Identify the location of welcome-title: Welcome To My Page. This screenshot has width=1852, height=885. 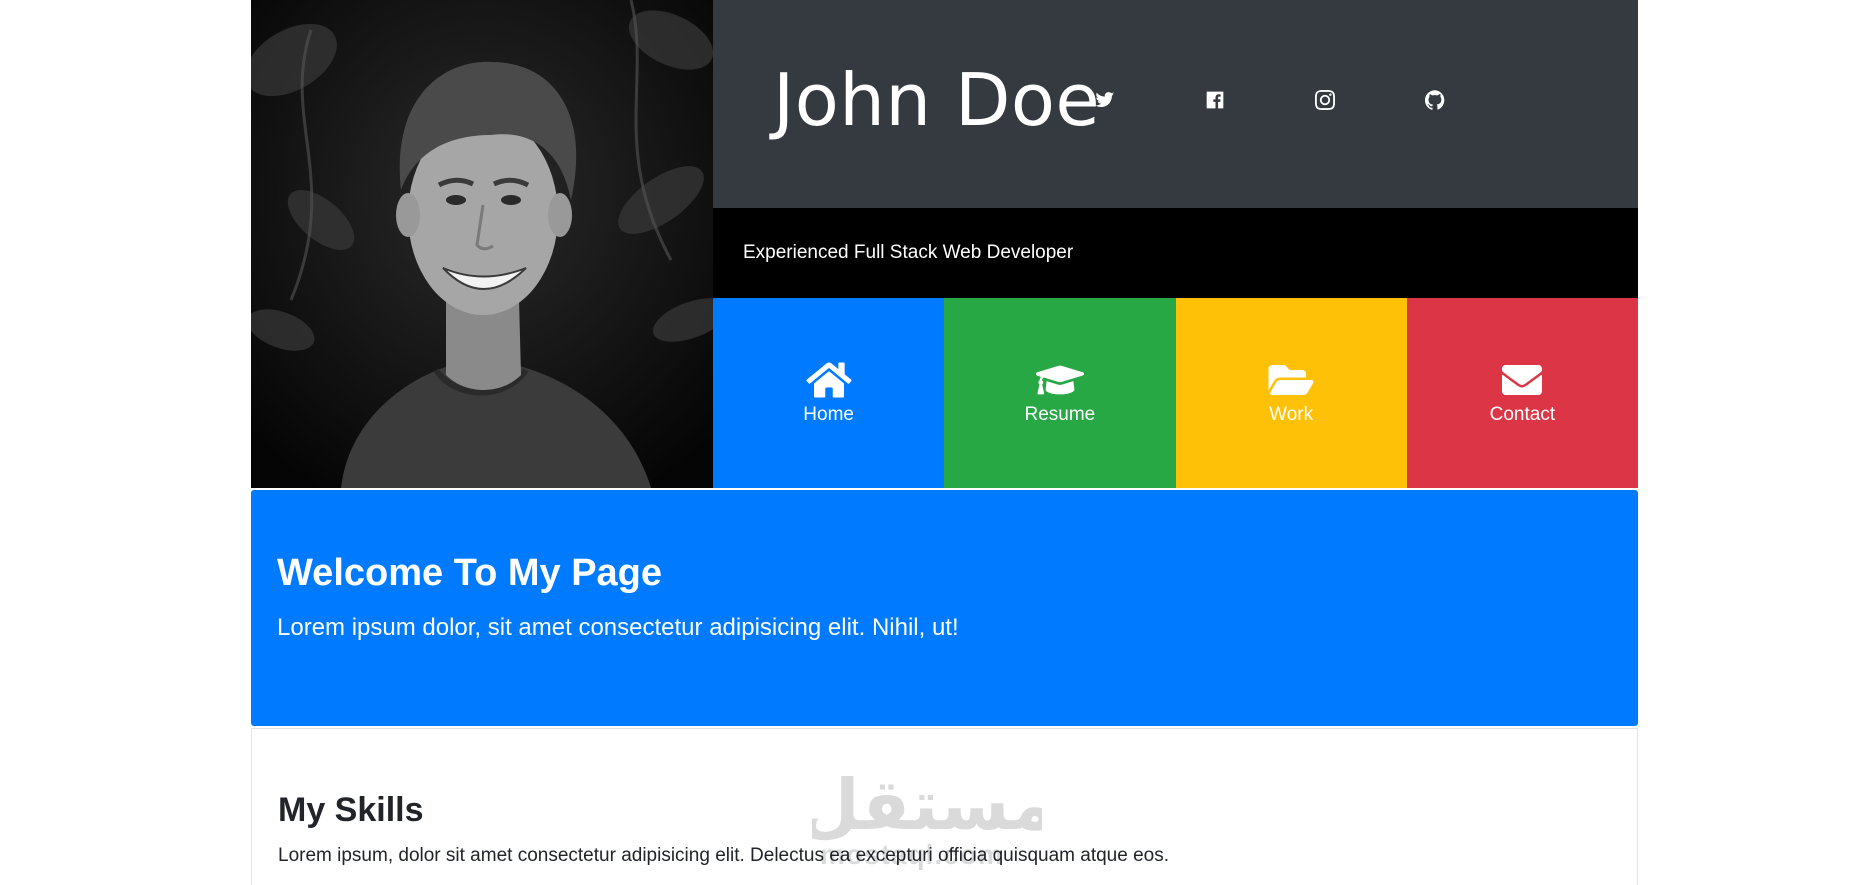
(470, 573).